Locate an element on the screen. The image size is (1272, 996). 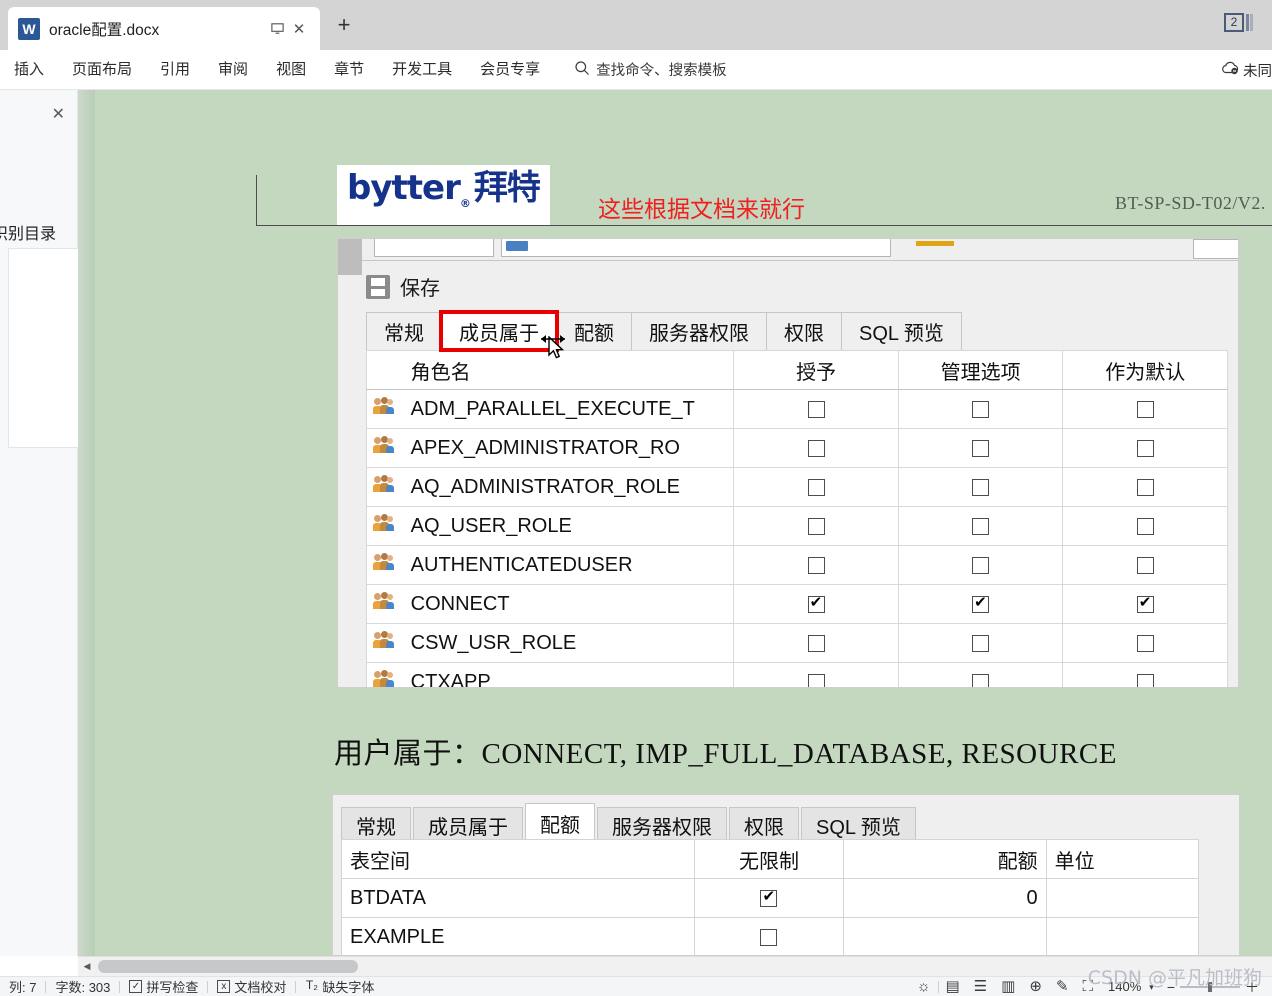
table-row: AQ_USER_ROLE is located at coordinates (796, 526).